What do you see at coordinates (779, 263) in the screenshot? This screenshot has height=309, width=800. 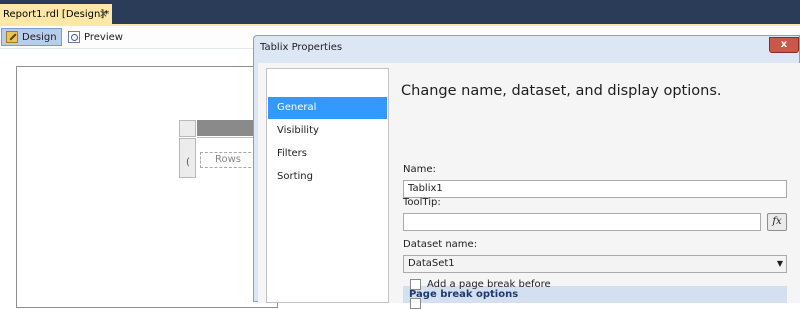 I see `chevron-down-icon: ▼` at bounding box center [779, 263].